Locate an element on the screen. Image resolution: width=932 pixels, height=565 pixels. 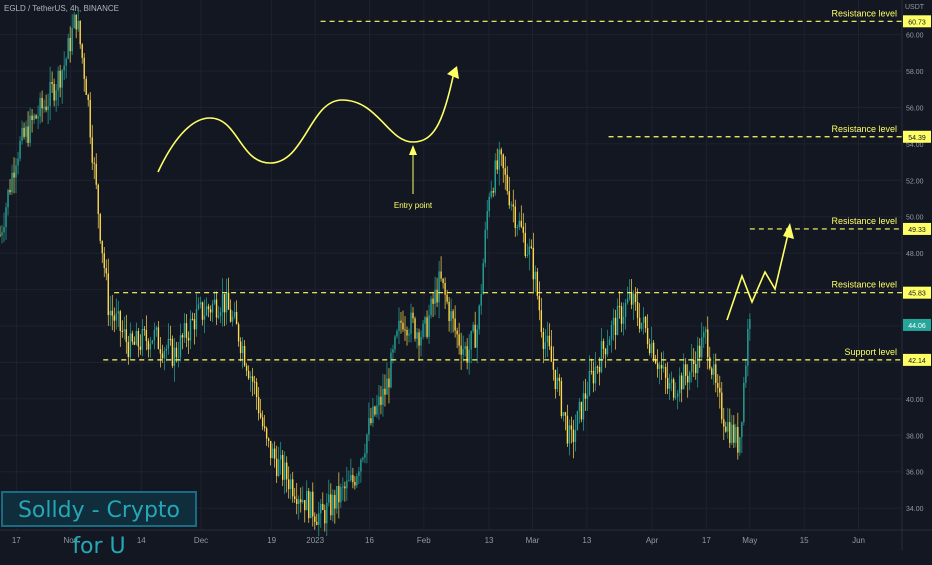
x-tick-label: 2023 is located at coordinates (315, 540).